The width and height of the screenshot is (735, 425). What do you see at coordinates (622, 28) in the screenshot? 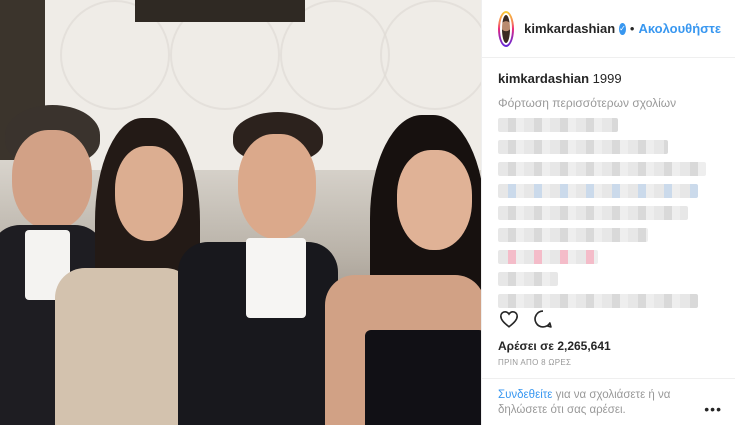
I see `verified-badge-icon: ✓` at bounding box center [622, 28].